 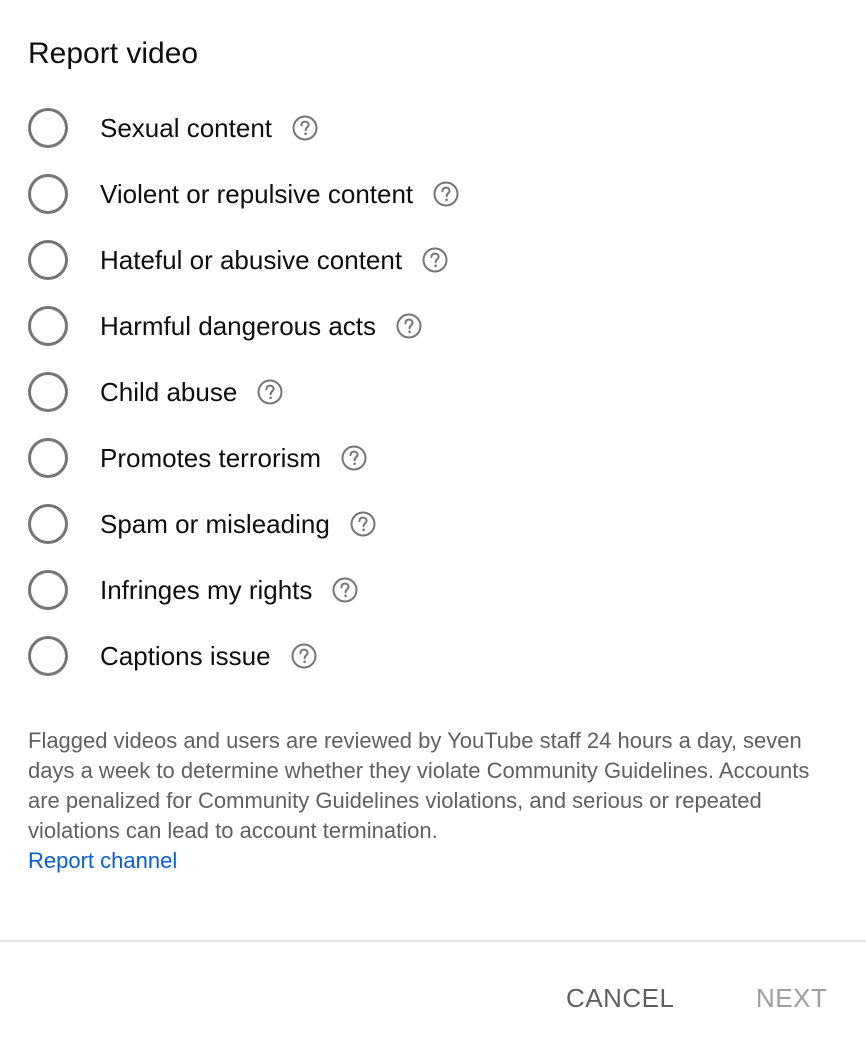 I want to click on option-label: Promotes terrorism, so click(x=211, y=458).